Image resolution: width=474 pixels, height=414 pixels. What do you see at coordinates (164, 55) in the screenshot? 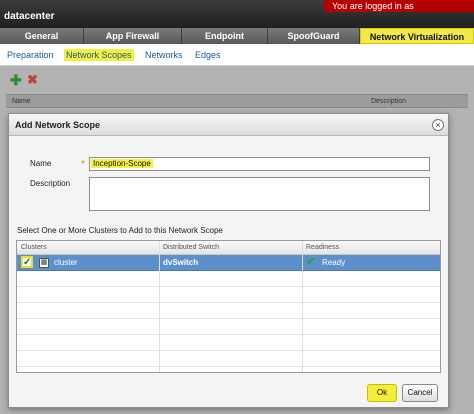
I see `subnav-networks: Networks` at bounding box center [164, 55].